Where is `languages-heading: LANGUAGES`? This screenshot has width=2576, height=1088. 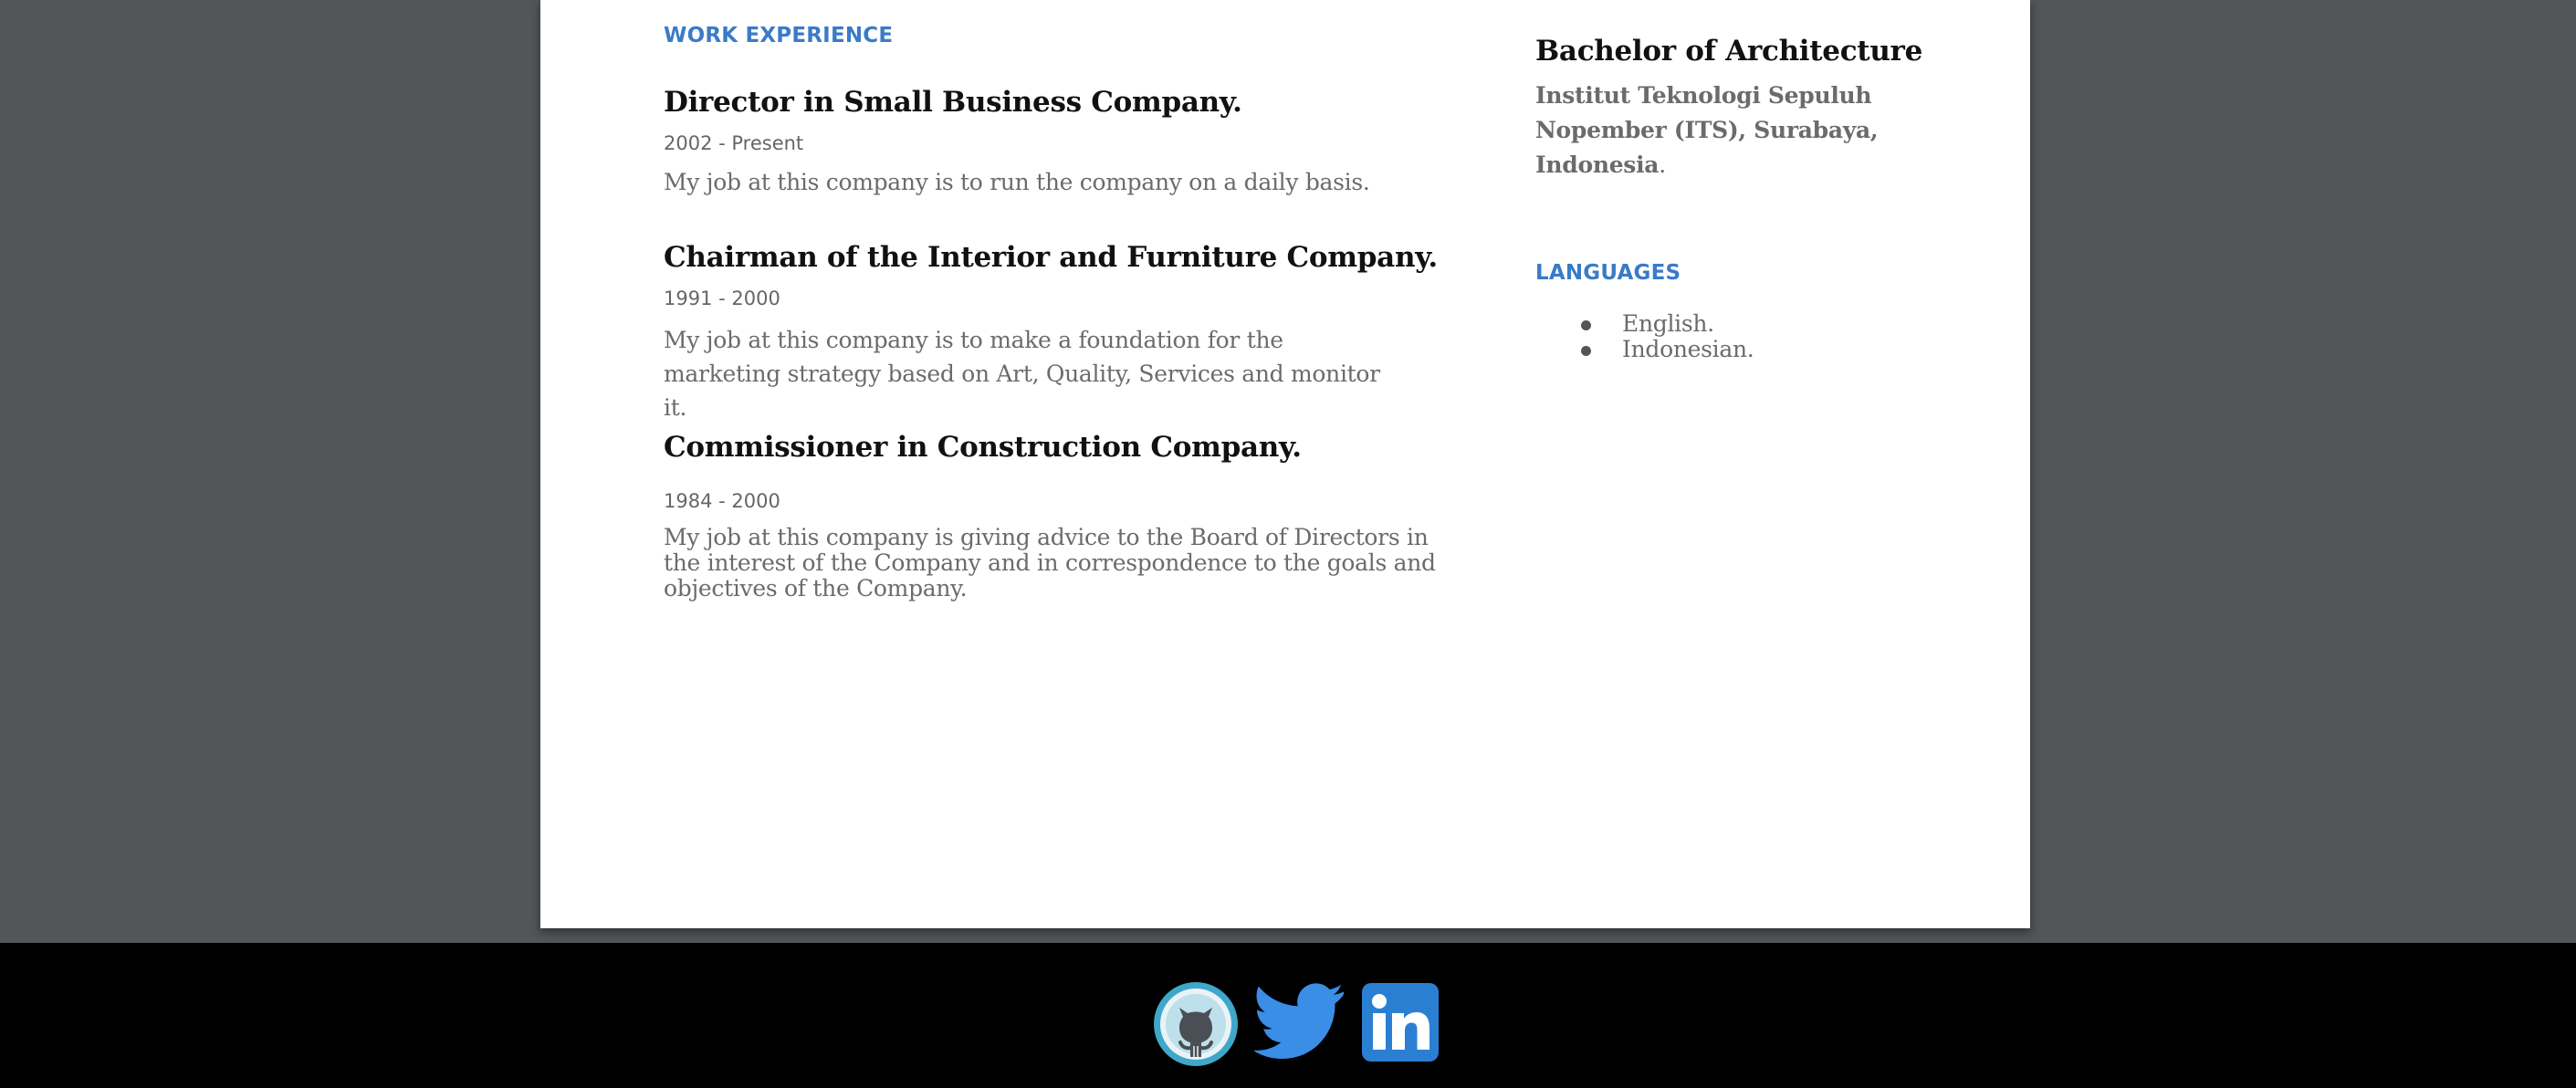 languages-heading: LANGUAGES is located at coordinates (1608, 273).